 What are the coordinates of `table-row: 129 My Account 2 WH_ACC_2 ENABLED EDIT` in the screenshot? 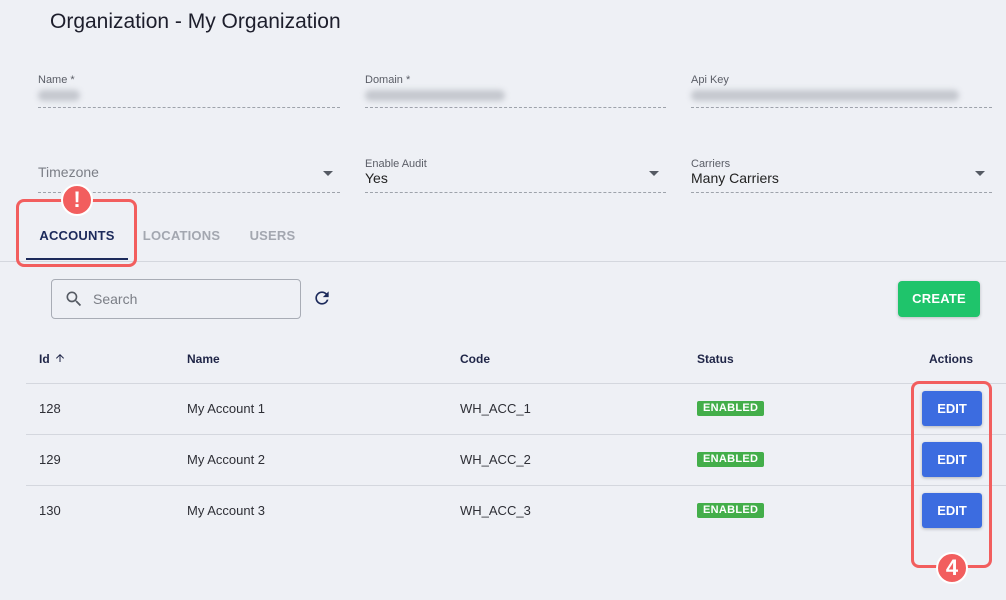 It's located at (516, 460).